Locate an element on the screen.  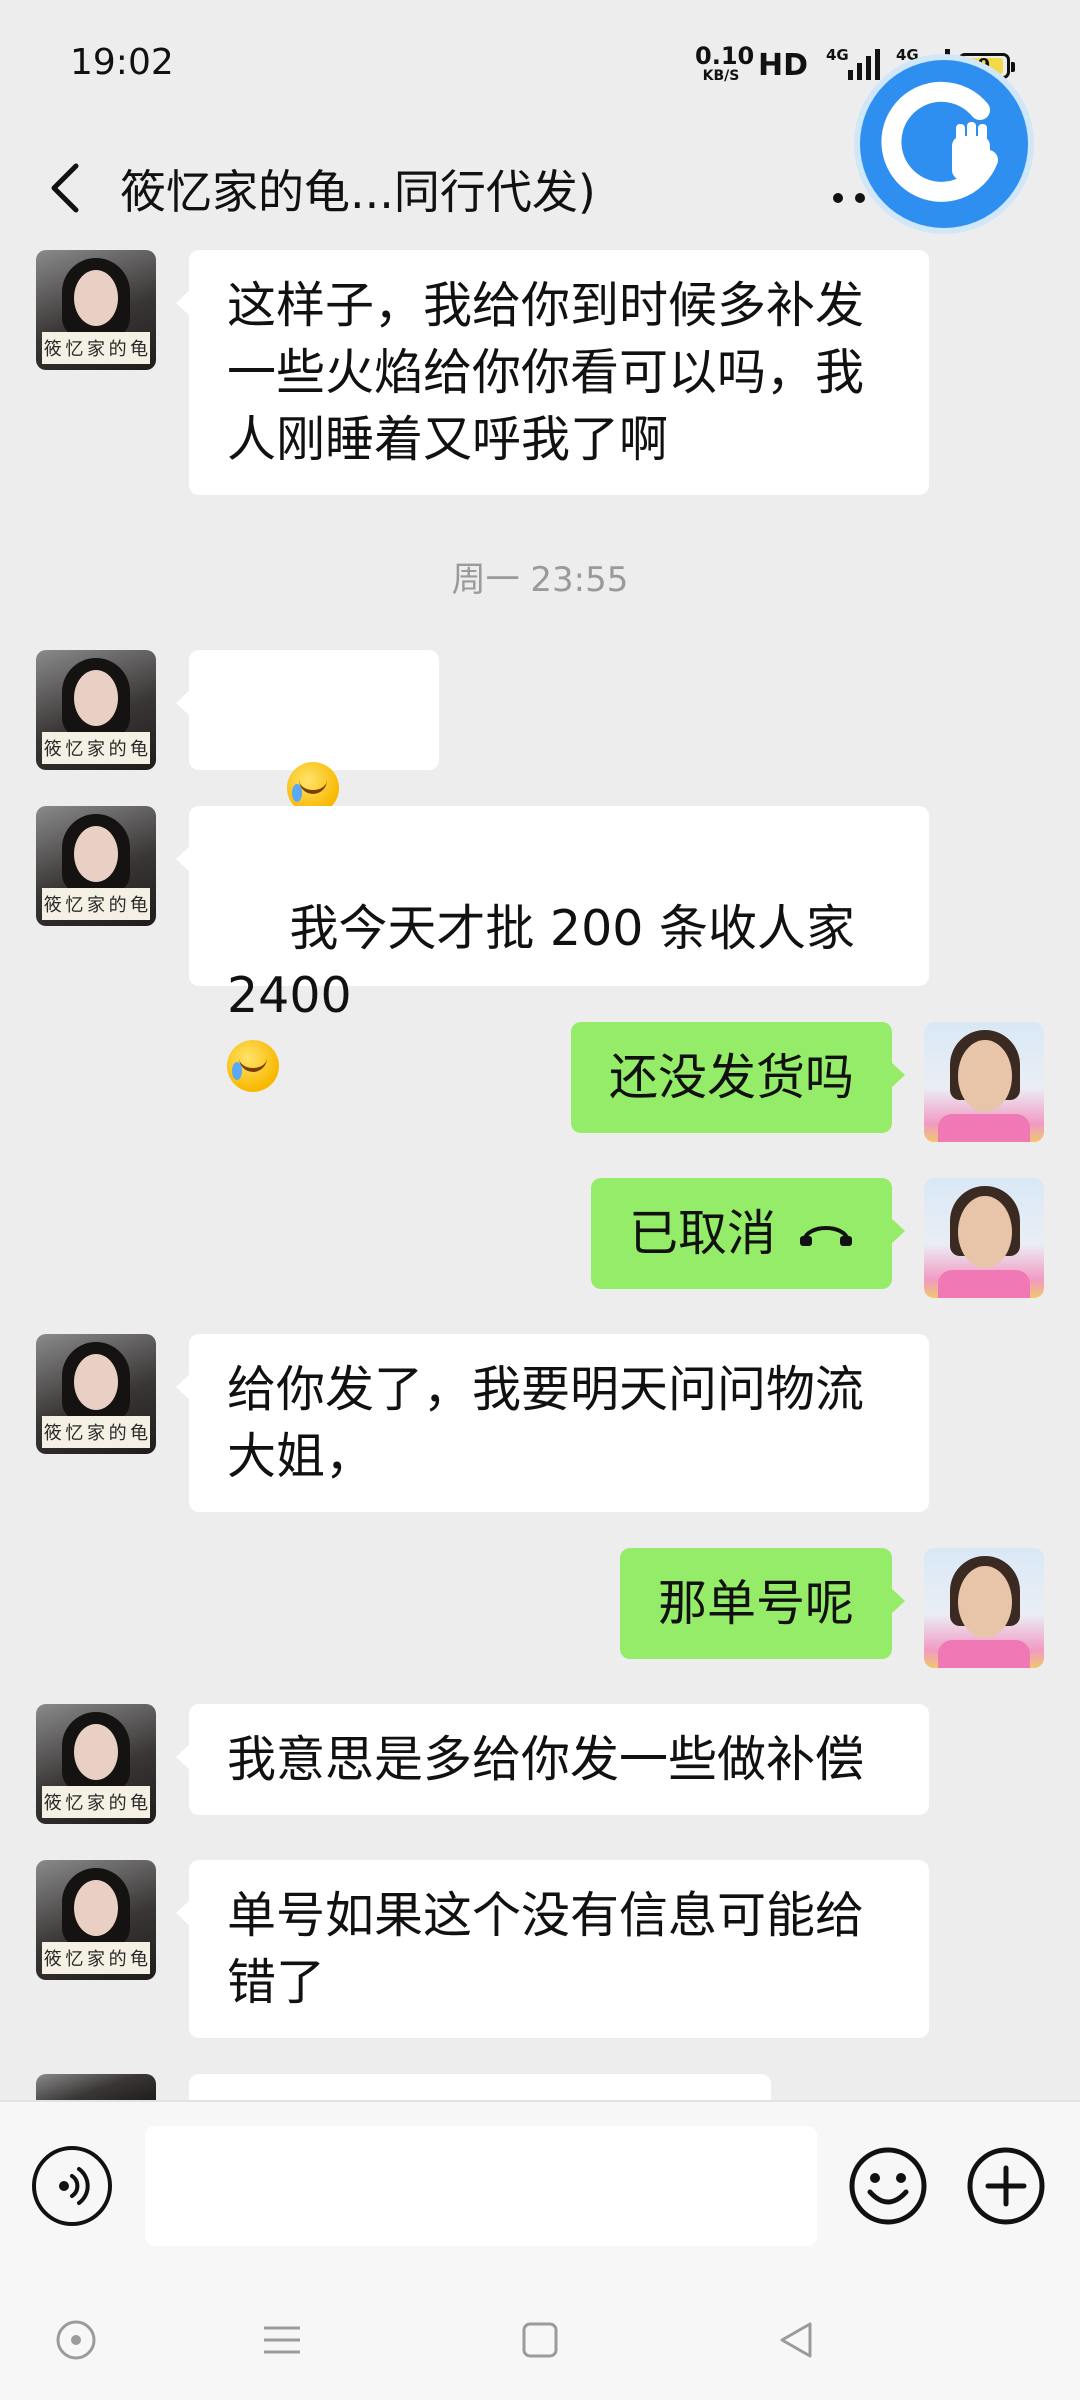
signal-label: 4G is located at coordinates (837, 55).